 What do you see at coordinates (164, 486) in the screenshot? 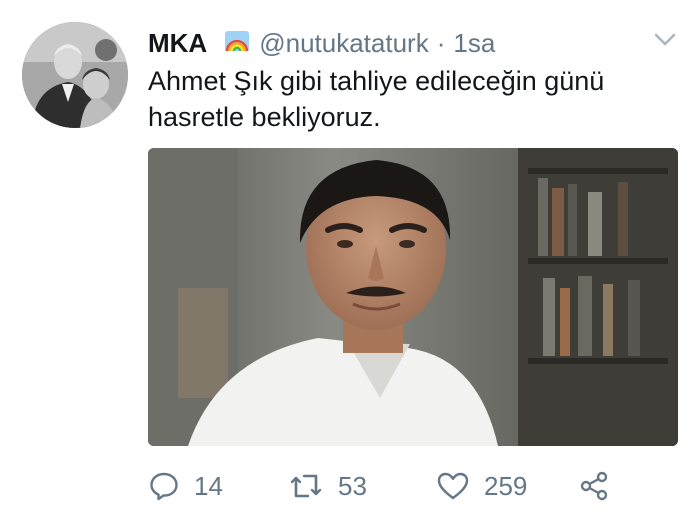
I see `reply-icon` at bounding box center [164, 486].